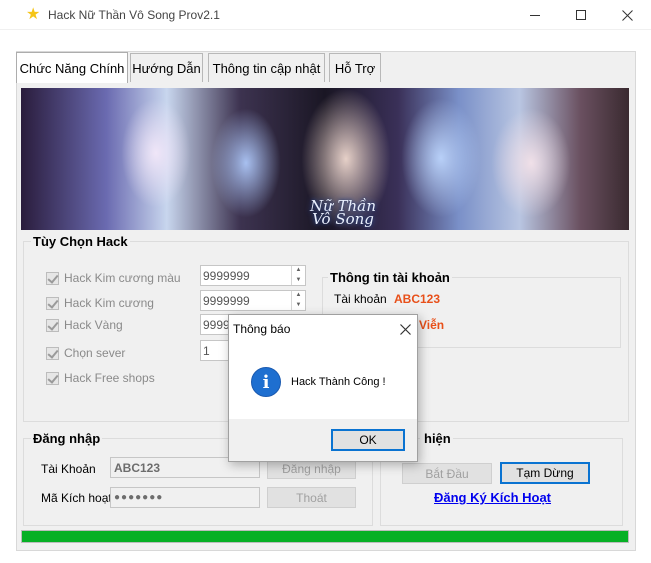 This screenshot has width=651, height=563. I want to click on login-title: Đăng nhập, so click(67, 438).